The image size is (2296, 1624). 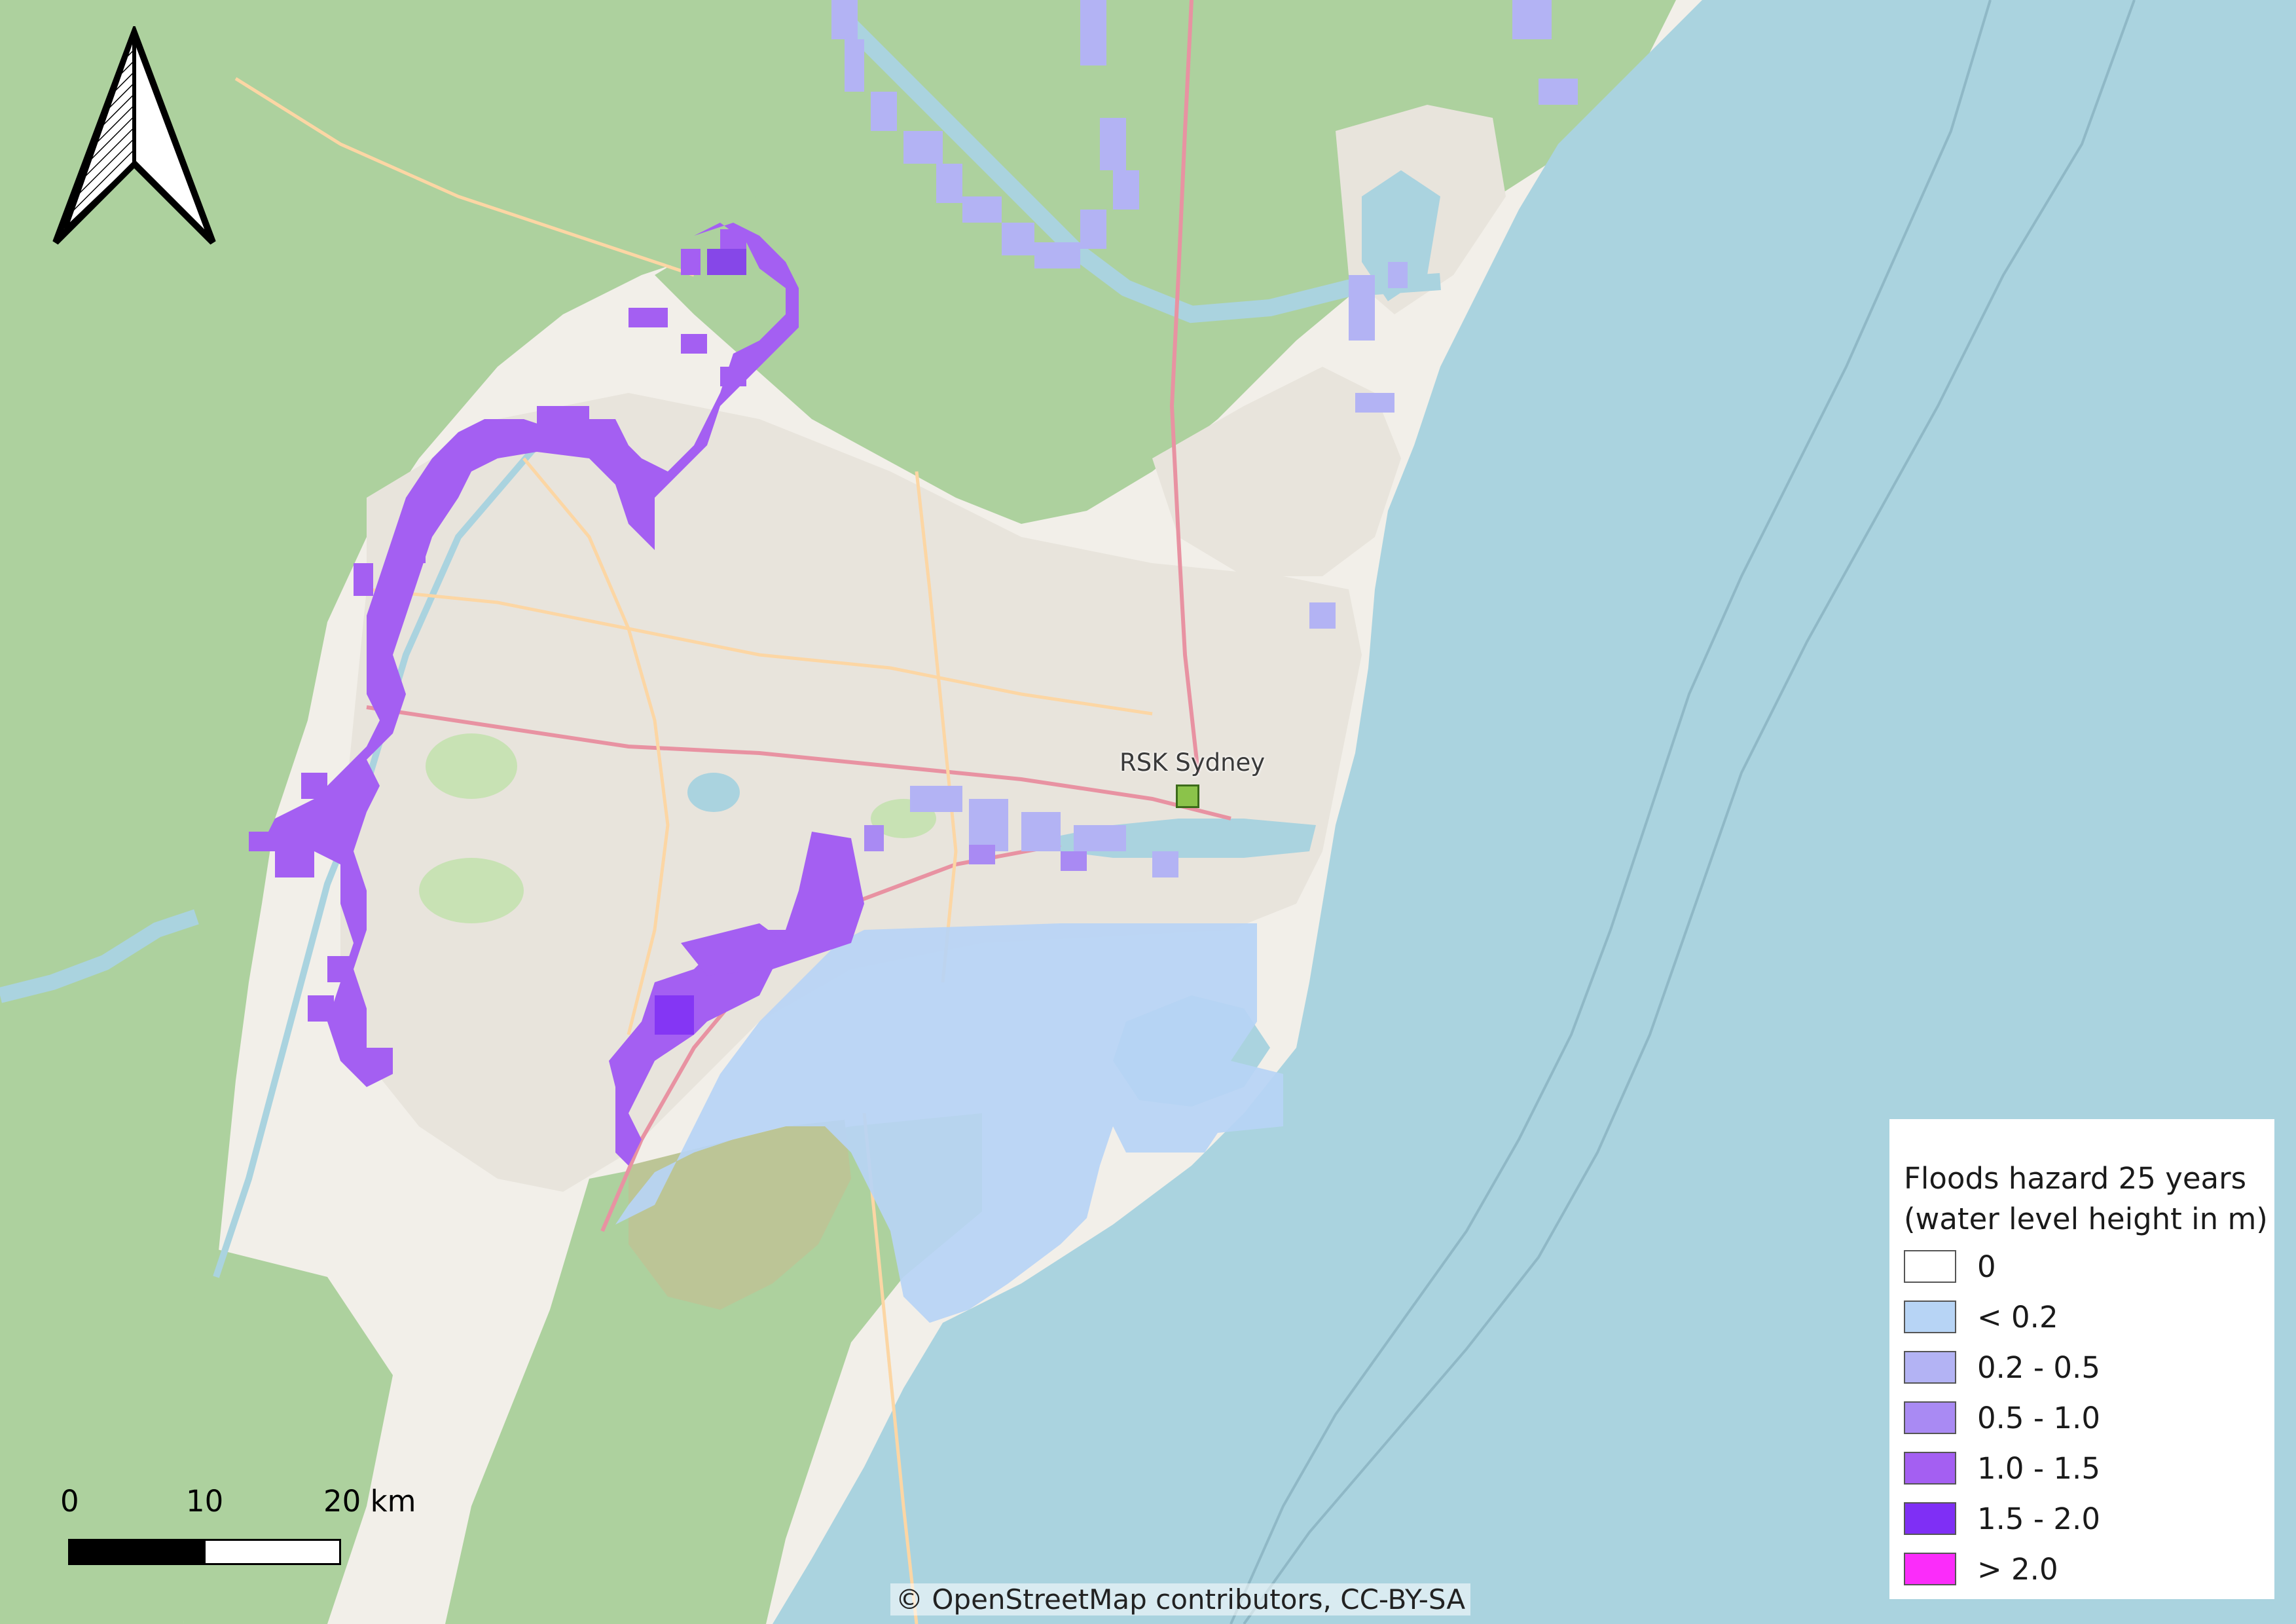 What do you see at coordinates (2086, 1219) in the screenshot?
I see `legend-title-line-2: (water level height in m)` at bounding box center [2086, 1219].